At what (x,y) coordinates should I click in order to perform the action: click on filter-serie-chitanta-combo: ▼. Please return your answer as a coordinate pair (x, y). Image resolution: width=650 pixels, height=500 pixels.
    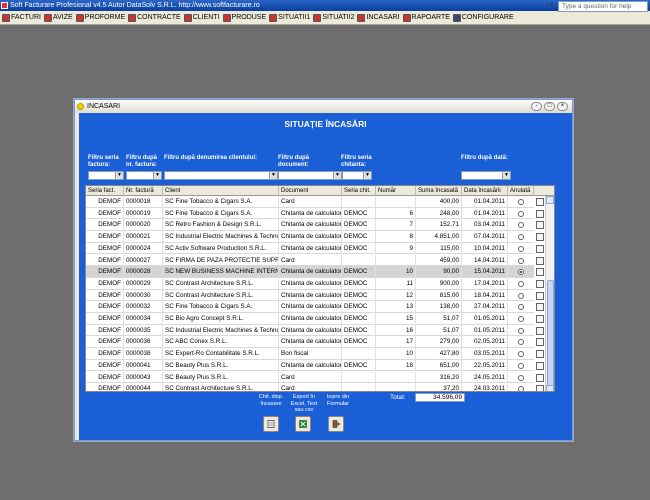
    Looking at the image, I should click on (357, 175).